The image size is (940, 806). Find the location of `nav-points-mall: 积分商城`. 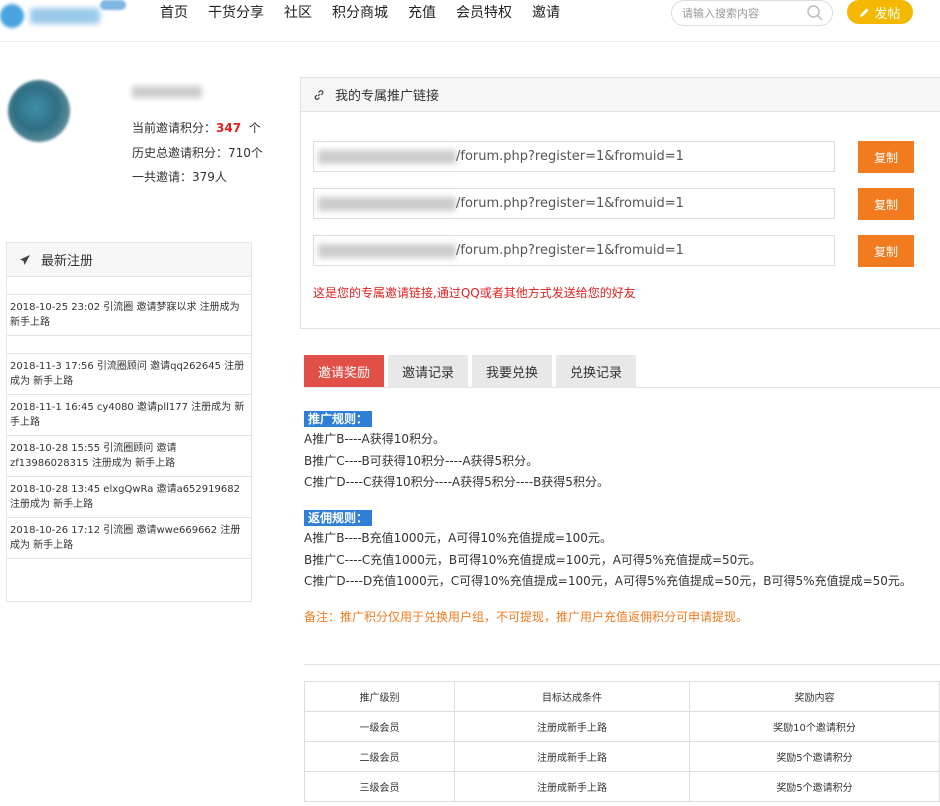

nav-points-mall: 积分商城 is located at coordinates (360, 13).